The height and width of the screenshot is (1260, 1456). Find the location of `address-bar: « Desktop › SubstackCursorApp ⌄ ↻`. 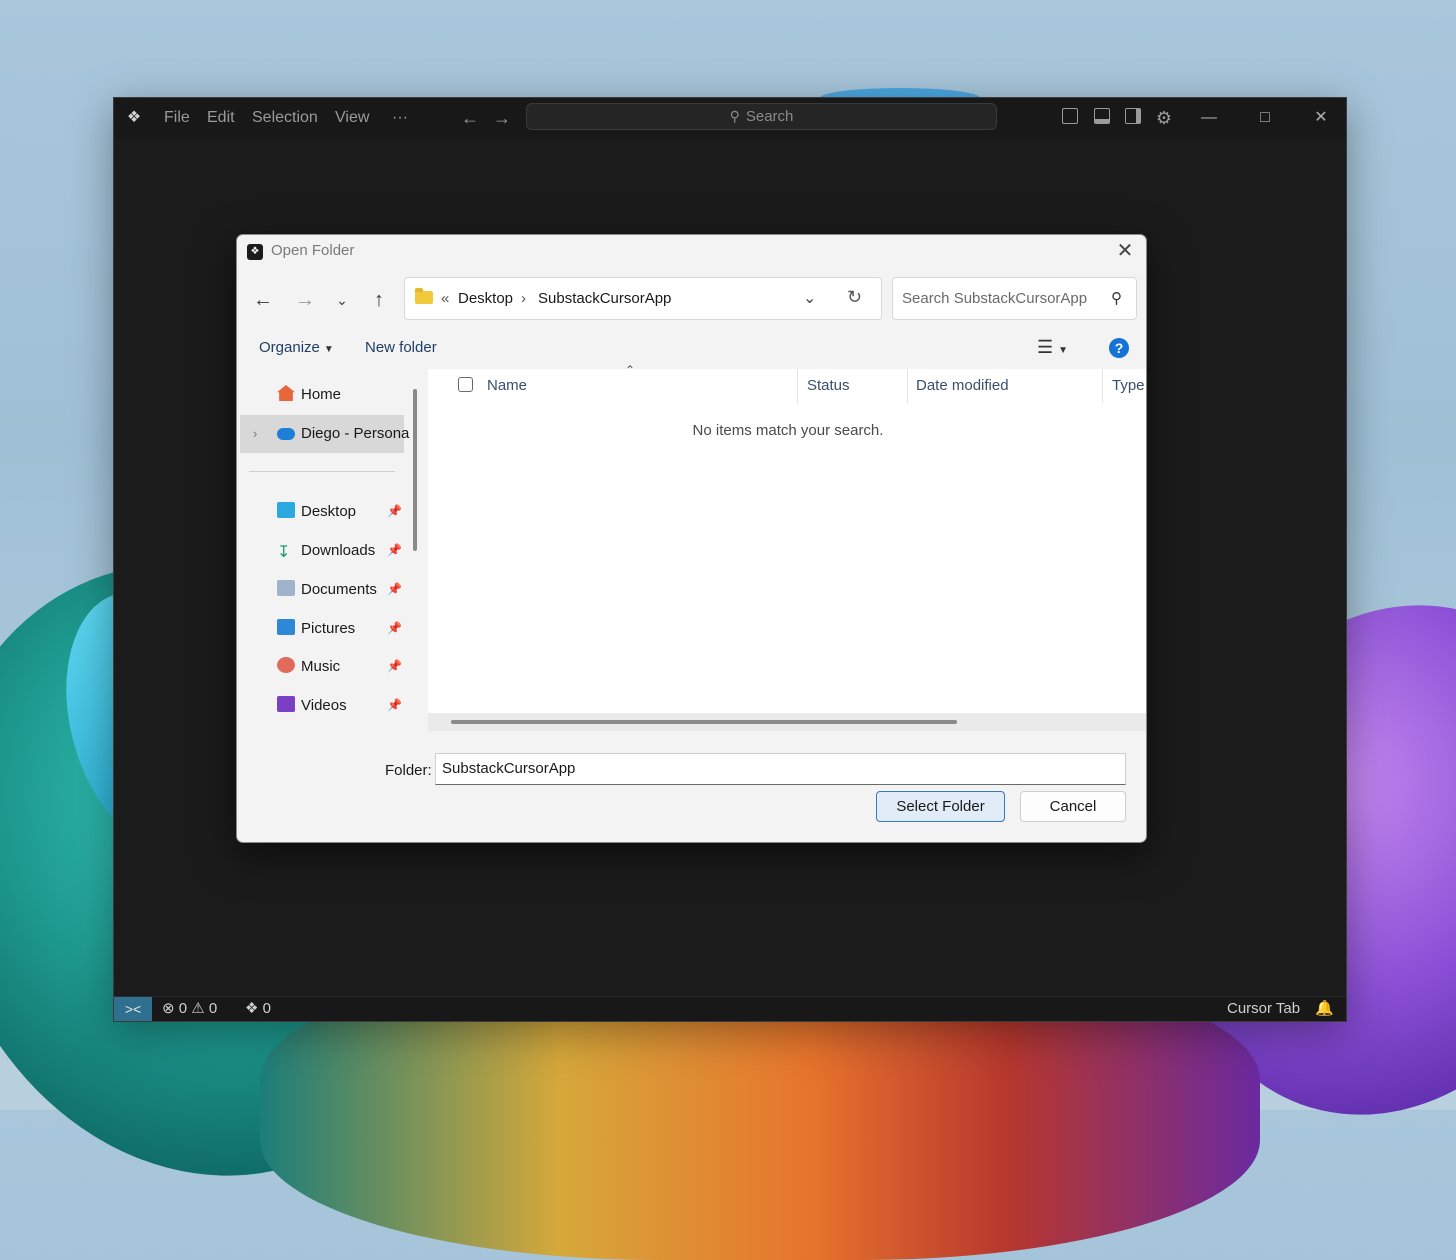

address-bar: « Desktop › SubstackCursorApp ⌄ ↻ is located at coordinates (643, 298).